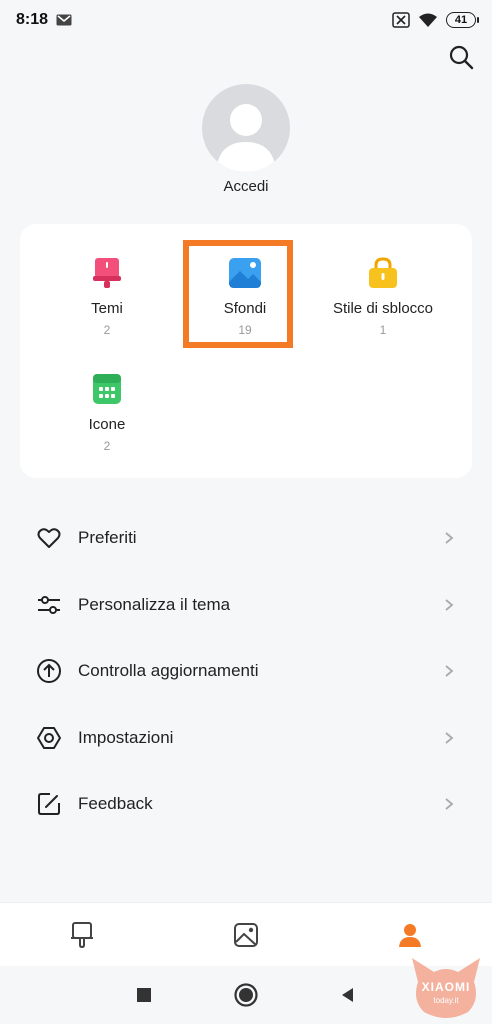 The width and height of the screenshot is (492, 1024). Describe the element at coordinates (246, 138) in the screenshot. I see `user-placeholder-icon` at that location.